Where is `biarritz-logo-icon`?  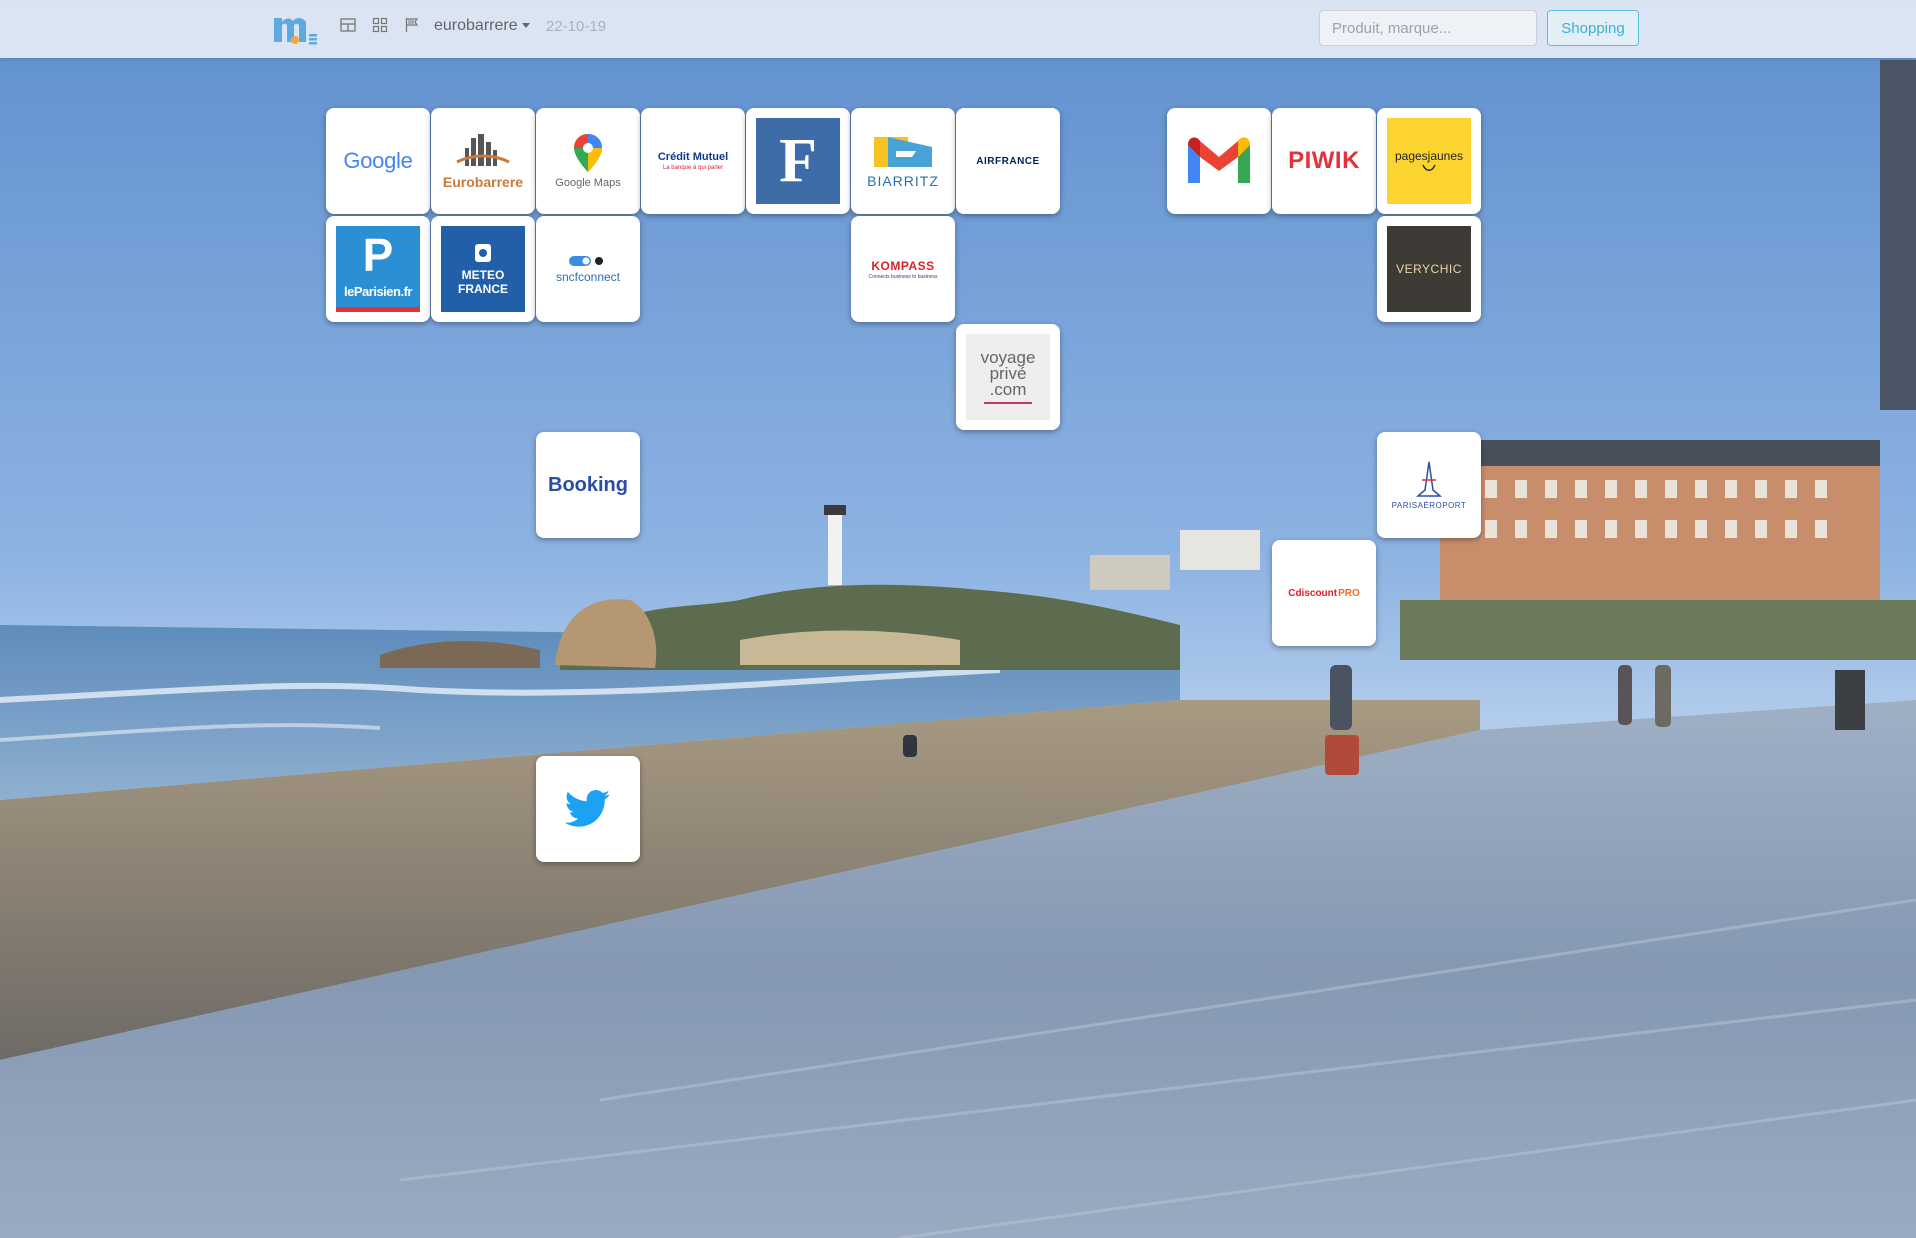
biarritz-logo-icon is located at coordinates (903, 152).